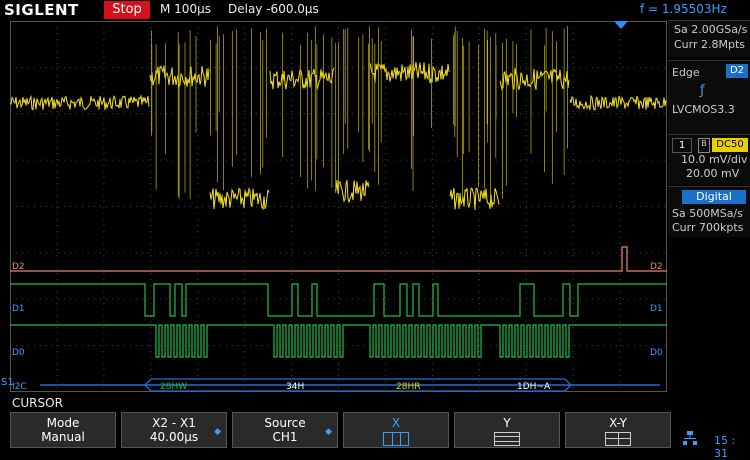 Image resolution: width=750 pixels, height=460 pixels. I want to click on ch1-scale: 10.0 mV/div, so click(714, 159).